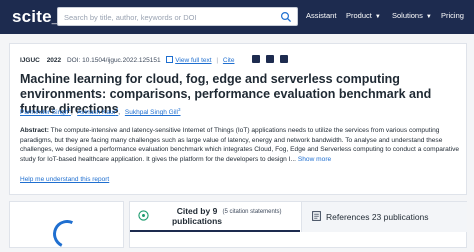  I want to click on tab-references: References 23 publications, so click(384, 217).